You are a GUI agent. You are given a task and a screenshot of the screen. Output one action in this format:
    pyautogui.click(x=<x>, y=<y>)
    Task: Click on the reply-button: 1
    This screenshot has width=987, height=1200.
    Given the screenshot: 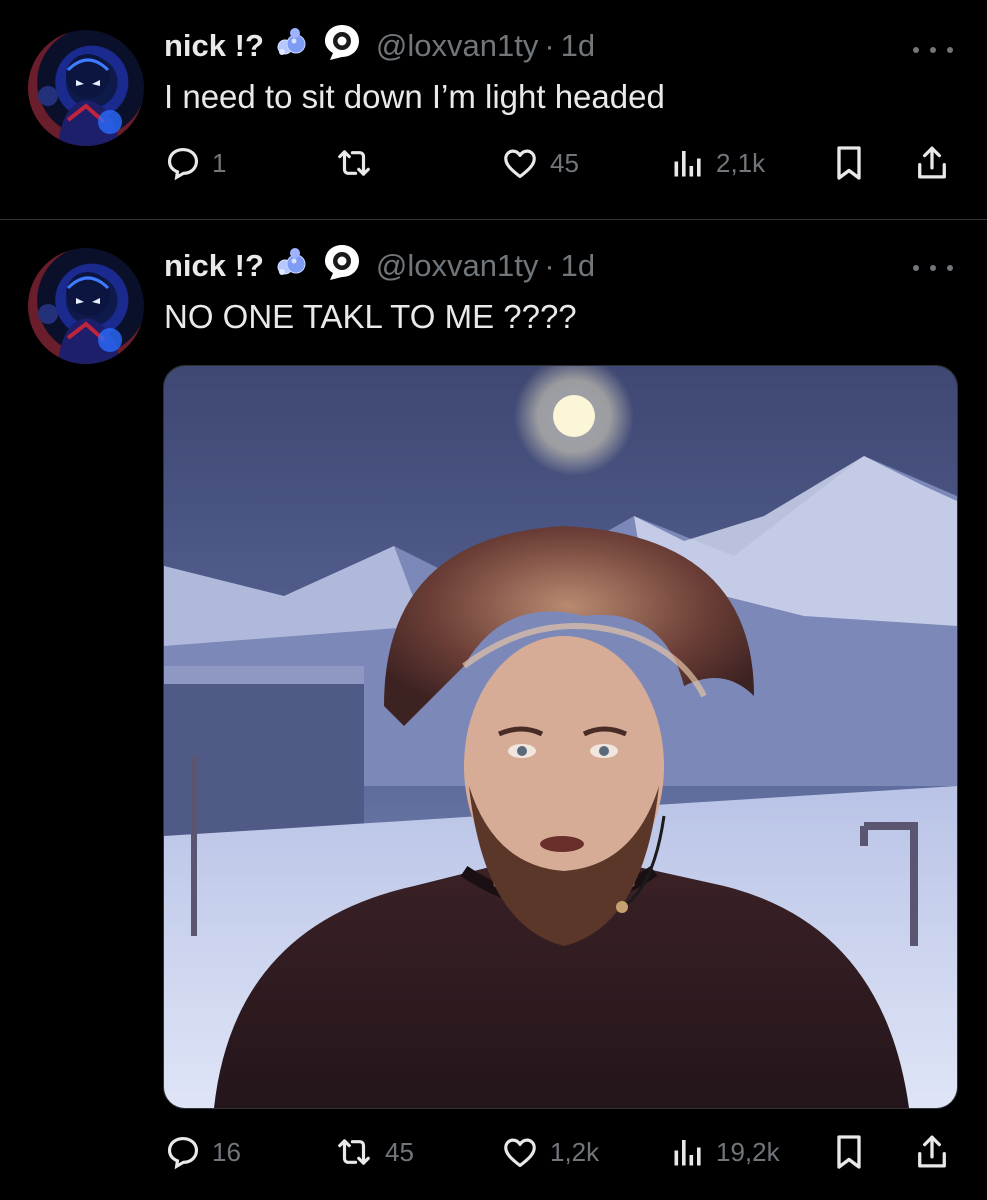 What is the action you would take?
    pyautogui.click(x=195, y=163)
    